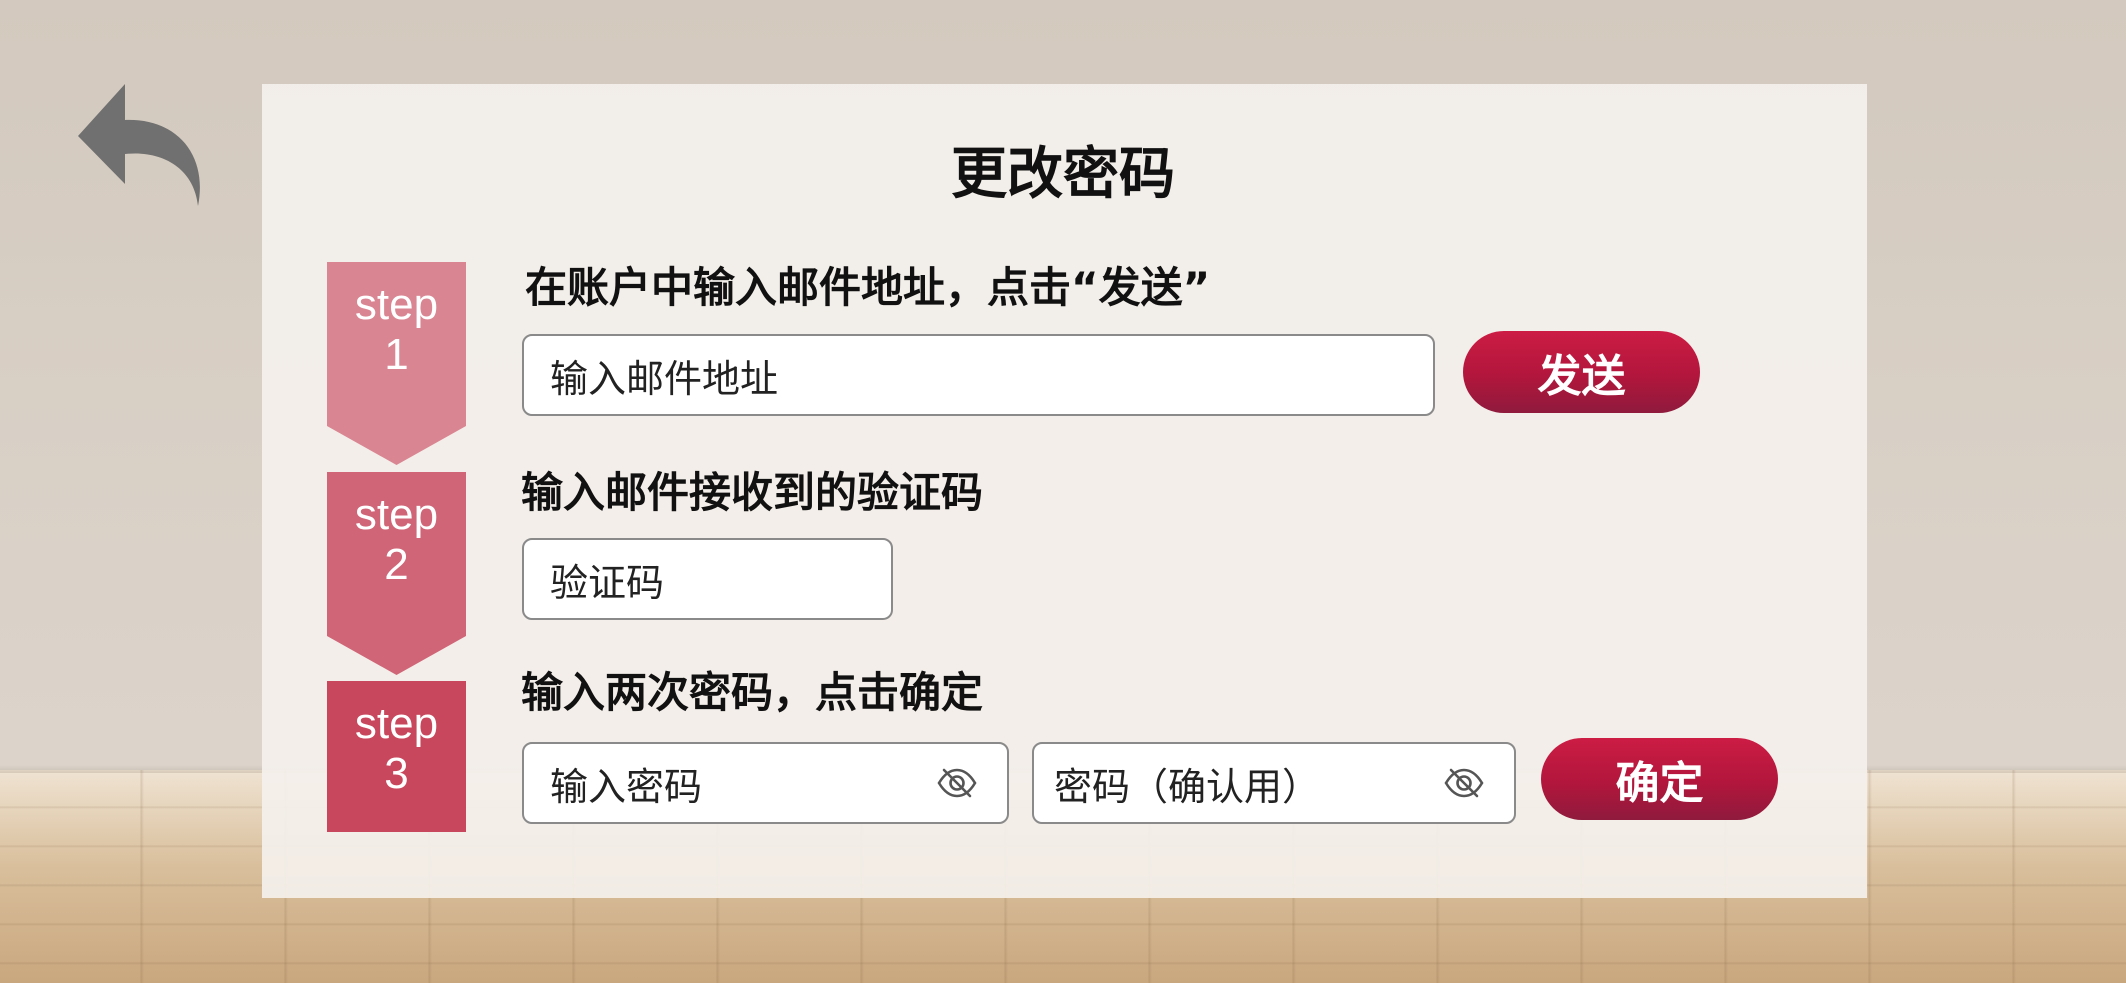 This screenshot has width=2126, height=983. What do you see at coordinates (396, 304) in the screenshot?
I see `step-1-word: step` at bounding box center [396, 304].